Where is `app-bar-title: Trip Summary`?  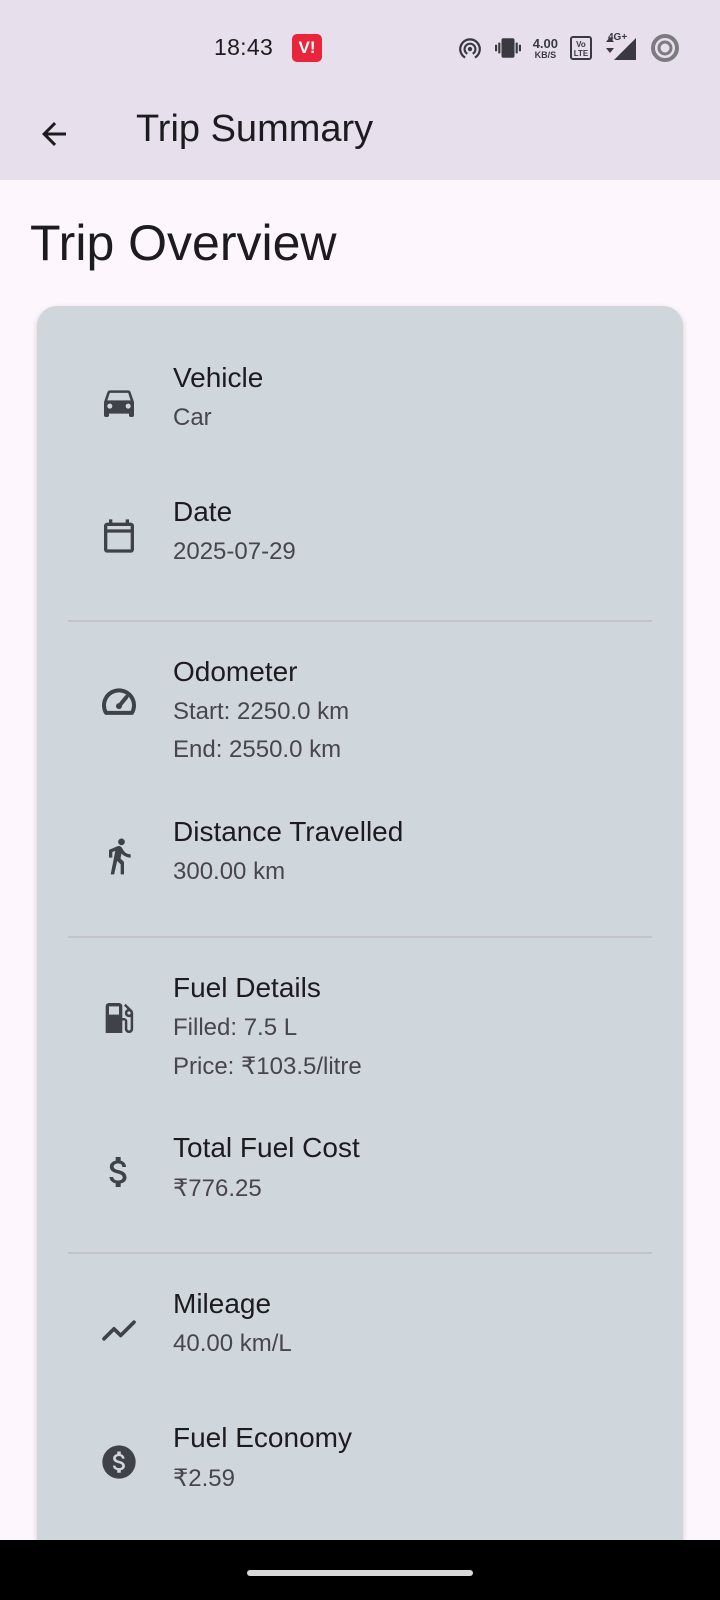 app-bar-title: Trip Summary is located at coordinates (255, 129).